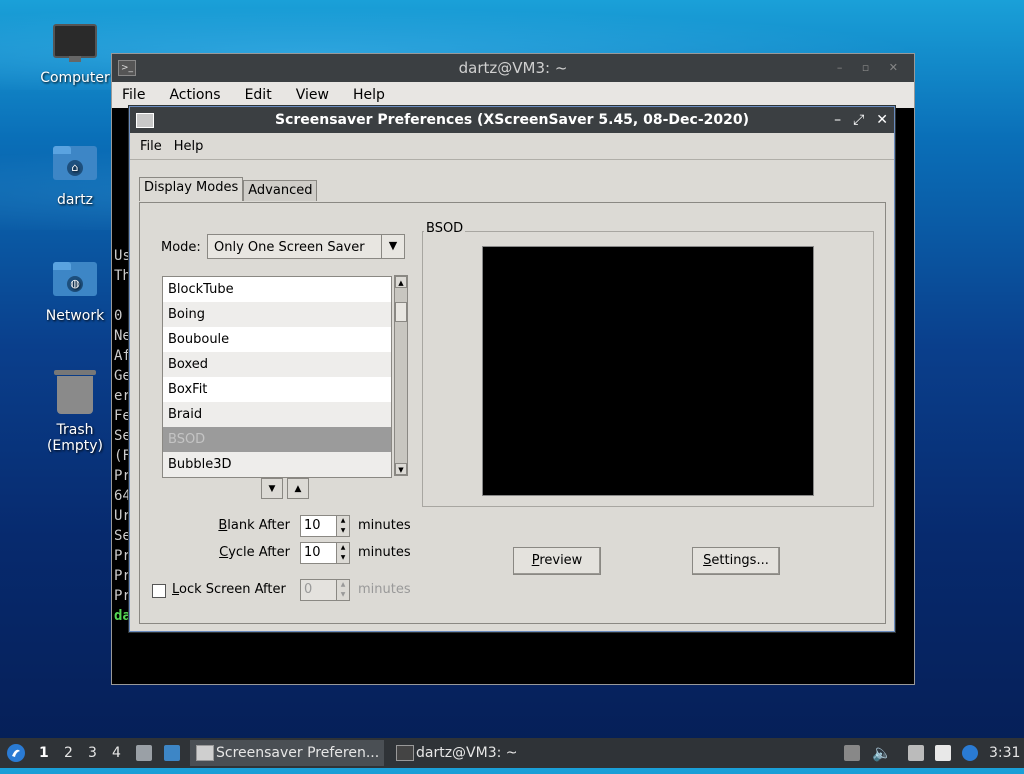 The height and width of the screenshot is (774, 1024). What do you see at coordinates (280, 190) in the screenshot?
I see `tab-advanced: Advanced` at bounding box center [280, 190].